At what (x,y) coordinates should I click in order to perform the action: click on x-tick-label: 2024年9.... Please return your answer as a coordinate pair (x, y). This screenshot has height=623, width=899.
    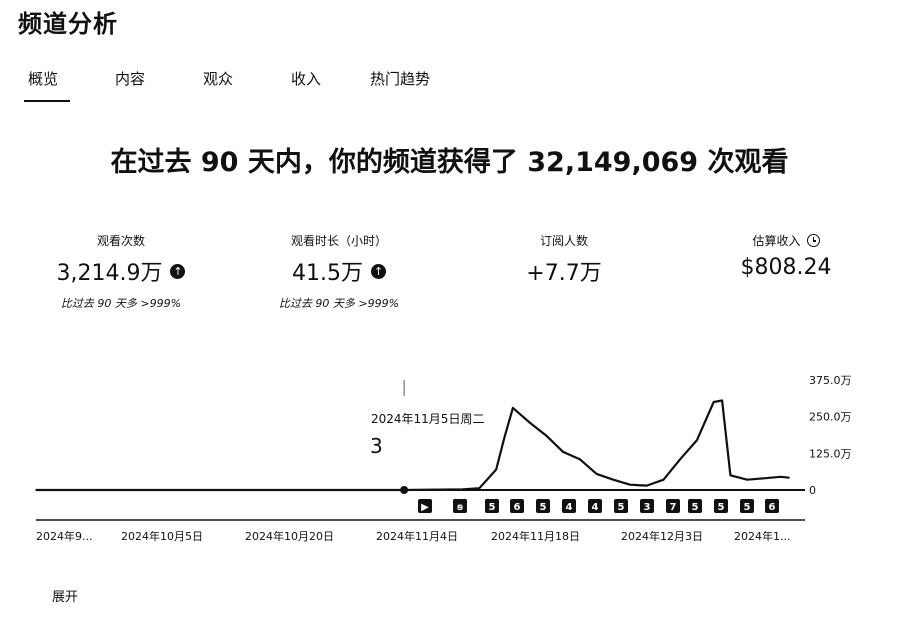
    Looking at the image, I should click on (64, 536).